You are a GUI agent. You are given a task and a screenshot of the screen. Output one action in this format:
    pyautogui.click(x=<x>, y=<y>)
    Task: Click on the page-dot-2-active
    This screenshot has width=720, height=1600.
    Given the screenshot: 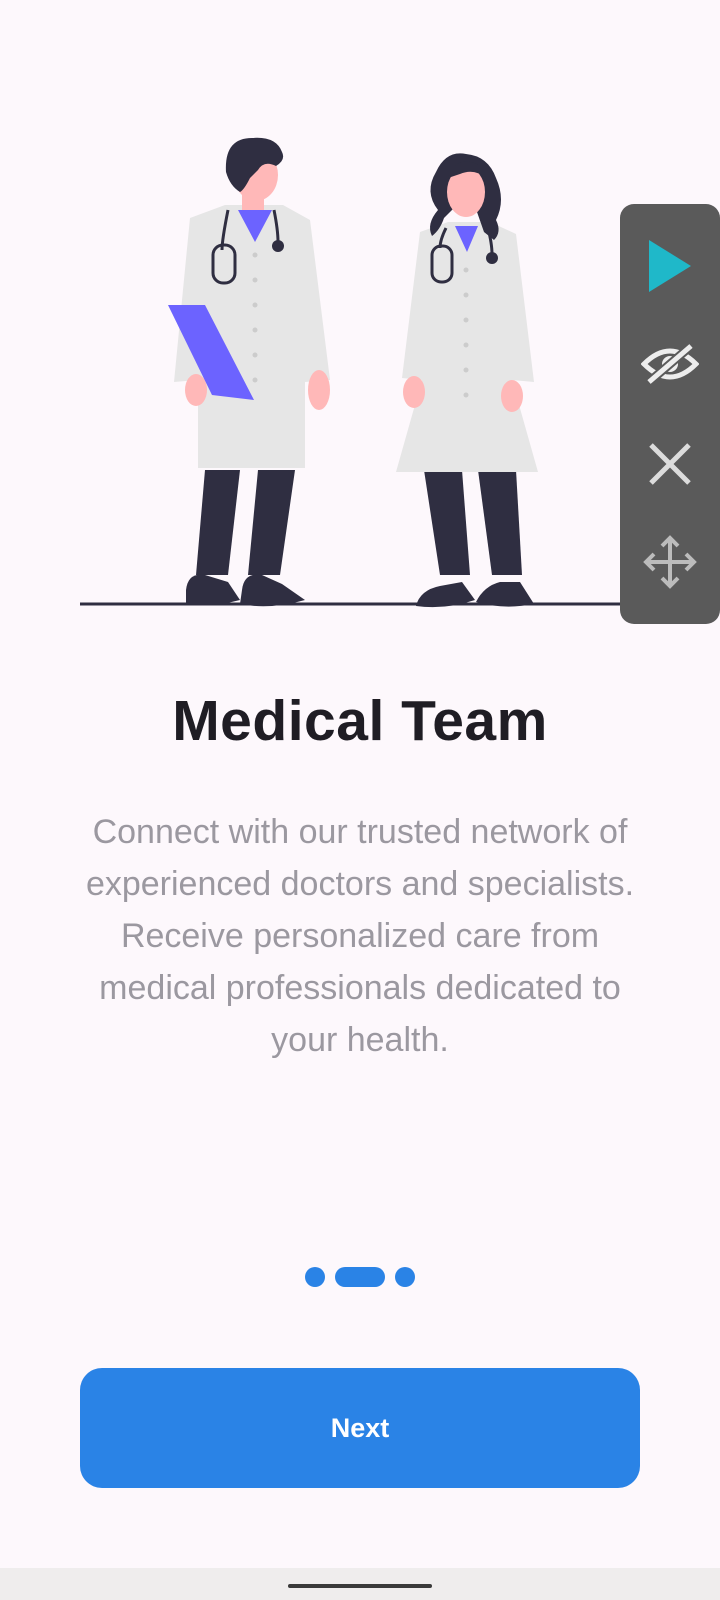 What is the action you would take?
    pyautogui.click(x=360, y=1277)
    